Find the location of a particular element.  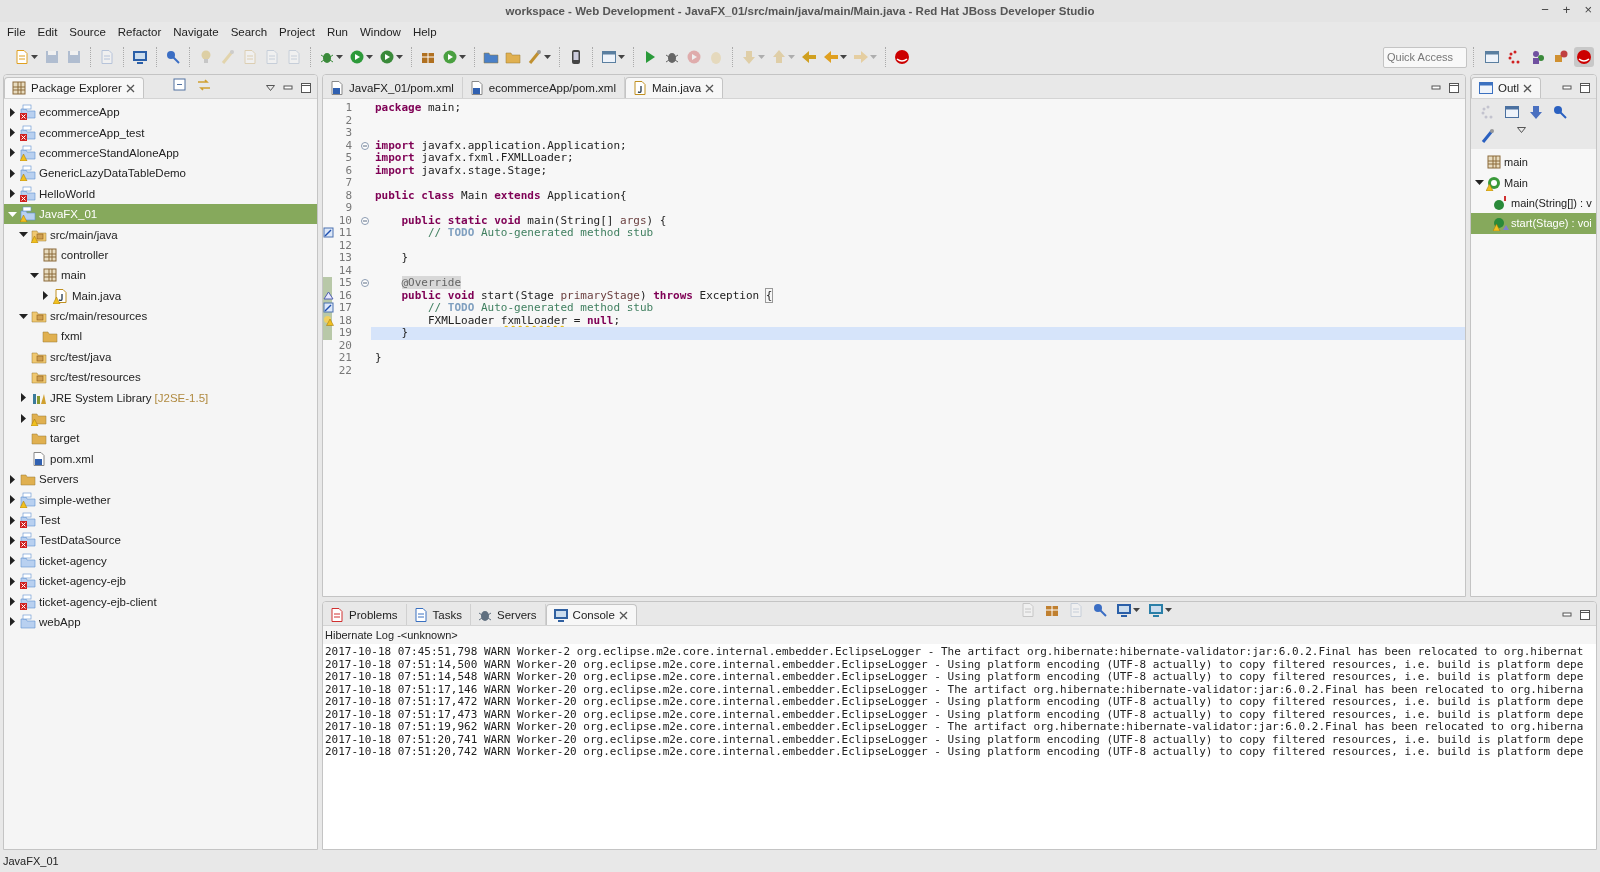

tab: Console is located at coordinates (591, 614).